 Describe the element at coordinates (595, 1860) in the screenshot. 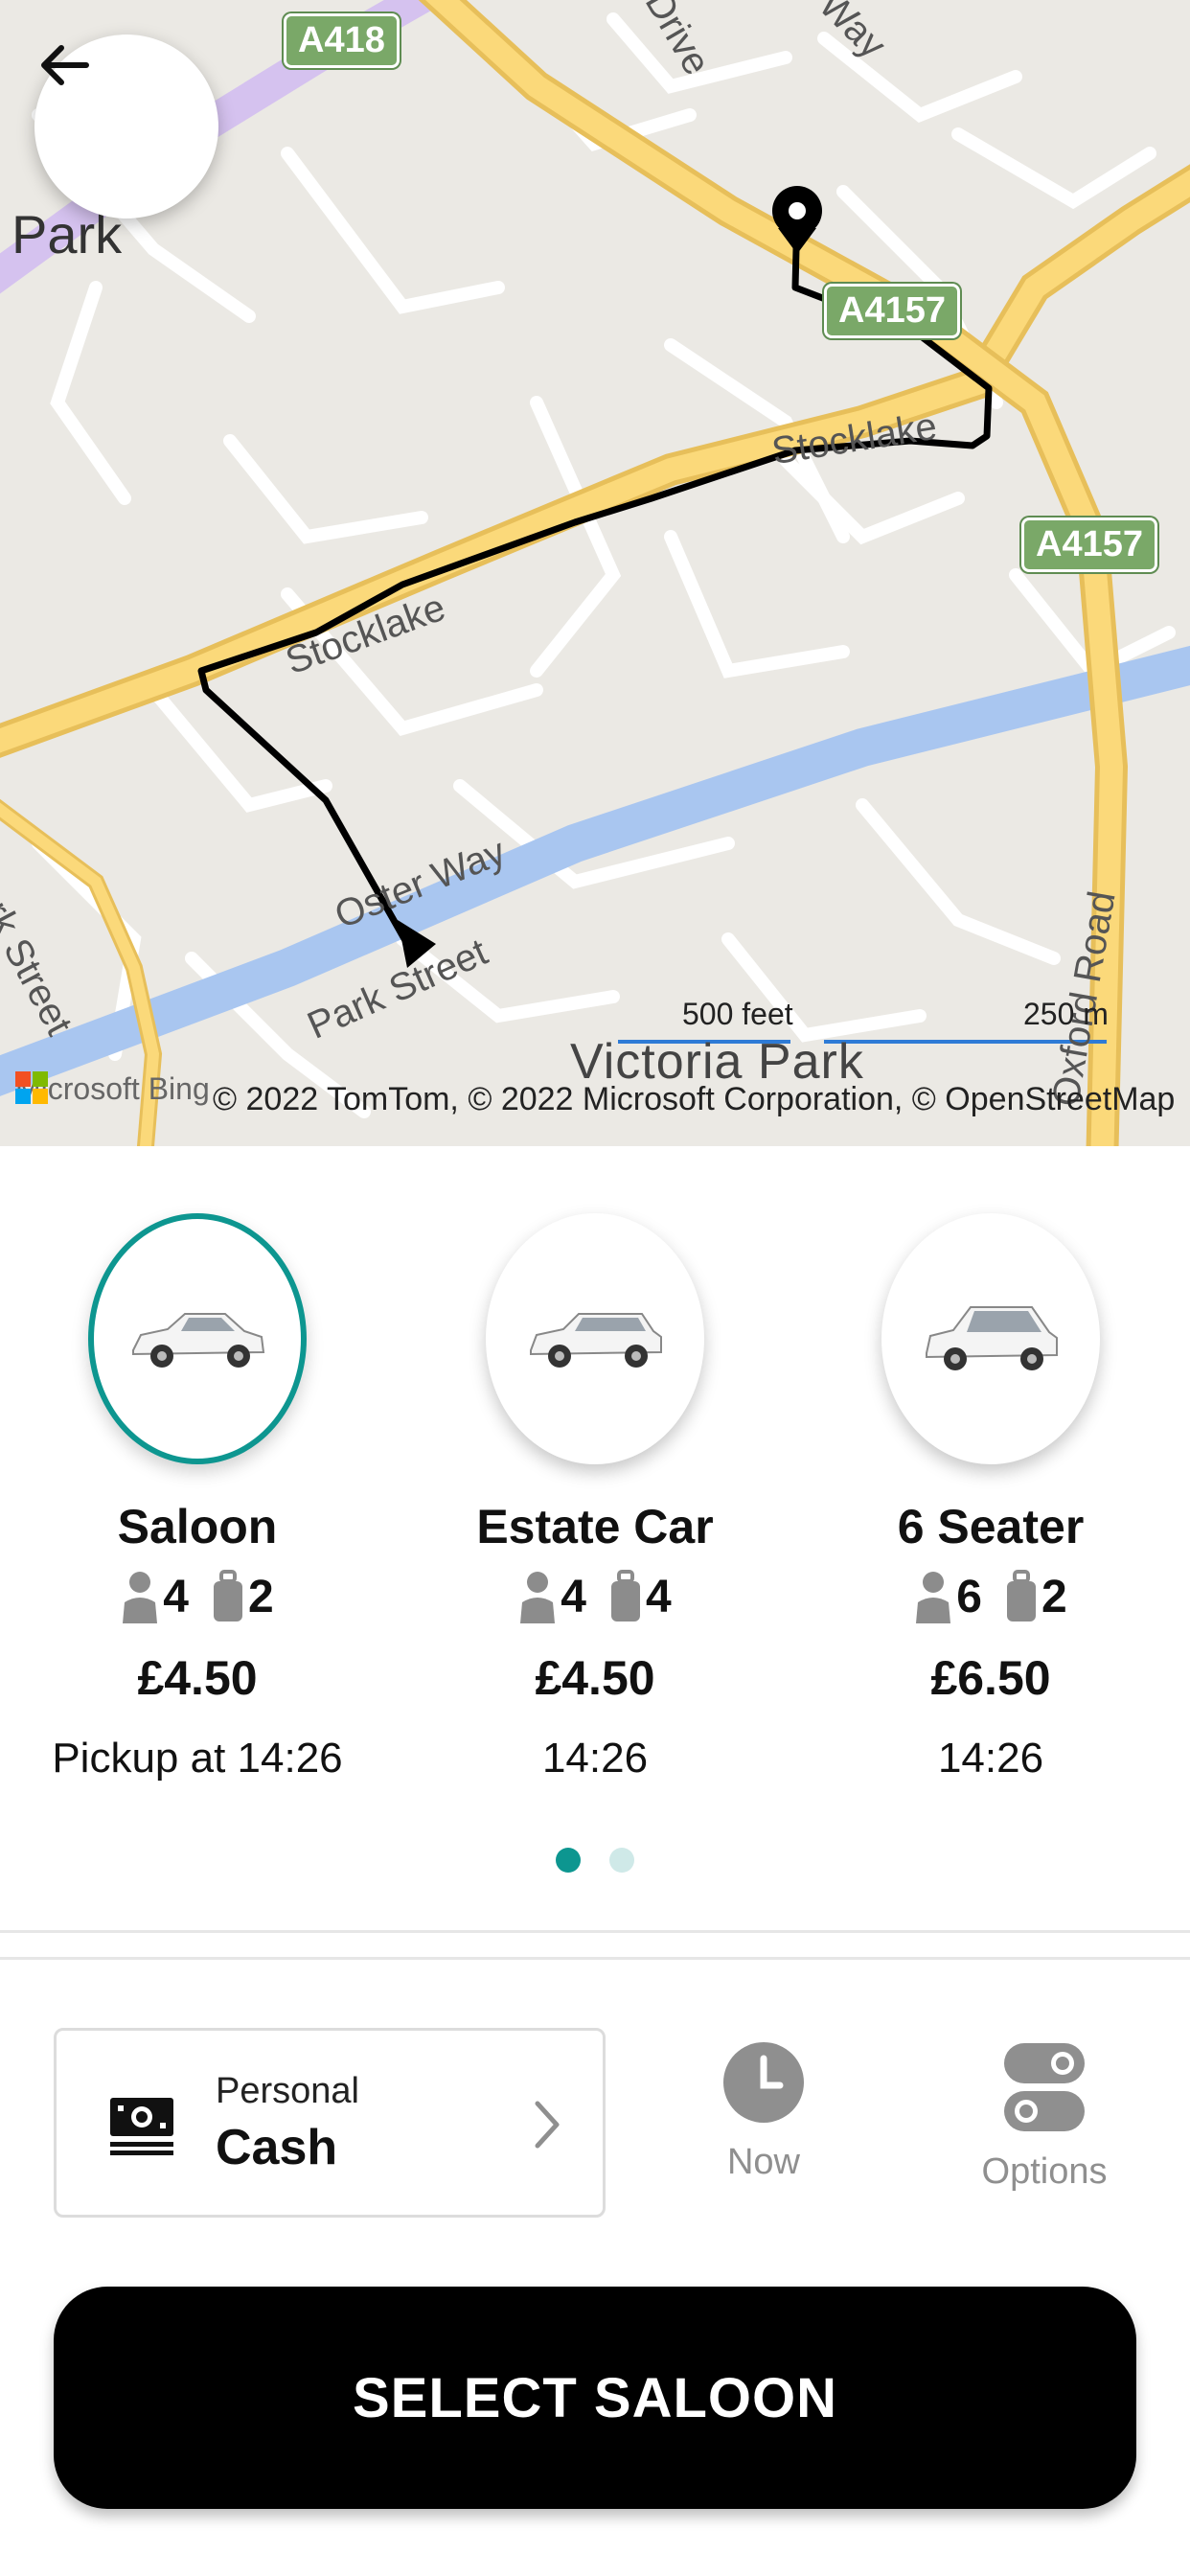

I see `carousel-pagination` at that location.